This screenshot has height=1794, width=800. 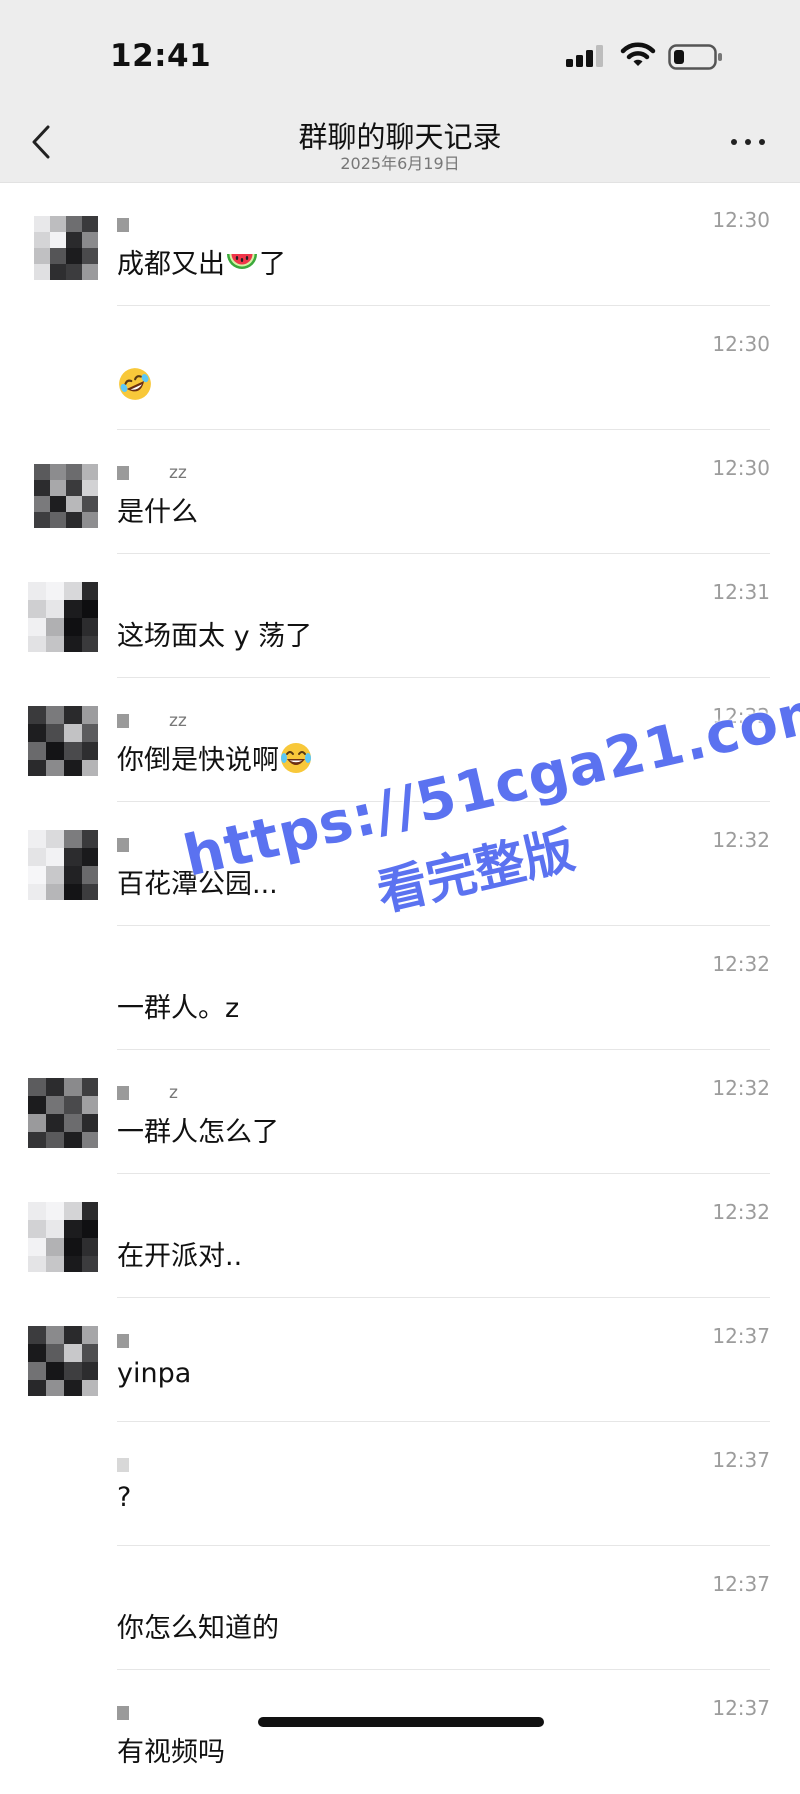 What do you see at coordinates (242, 261) in the screenshot?
I see `watermelon-emoji-icon` at bounding box center [242, 261].